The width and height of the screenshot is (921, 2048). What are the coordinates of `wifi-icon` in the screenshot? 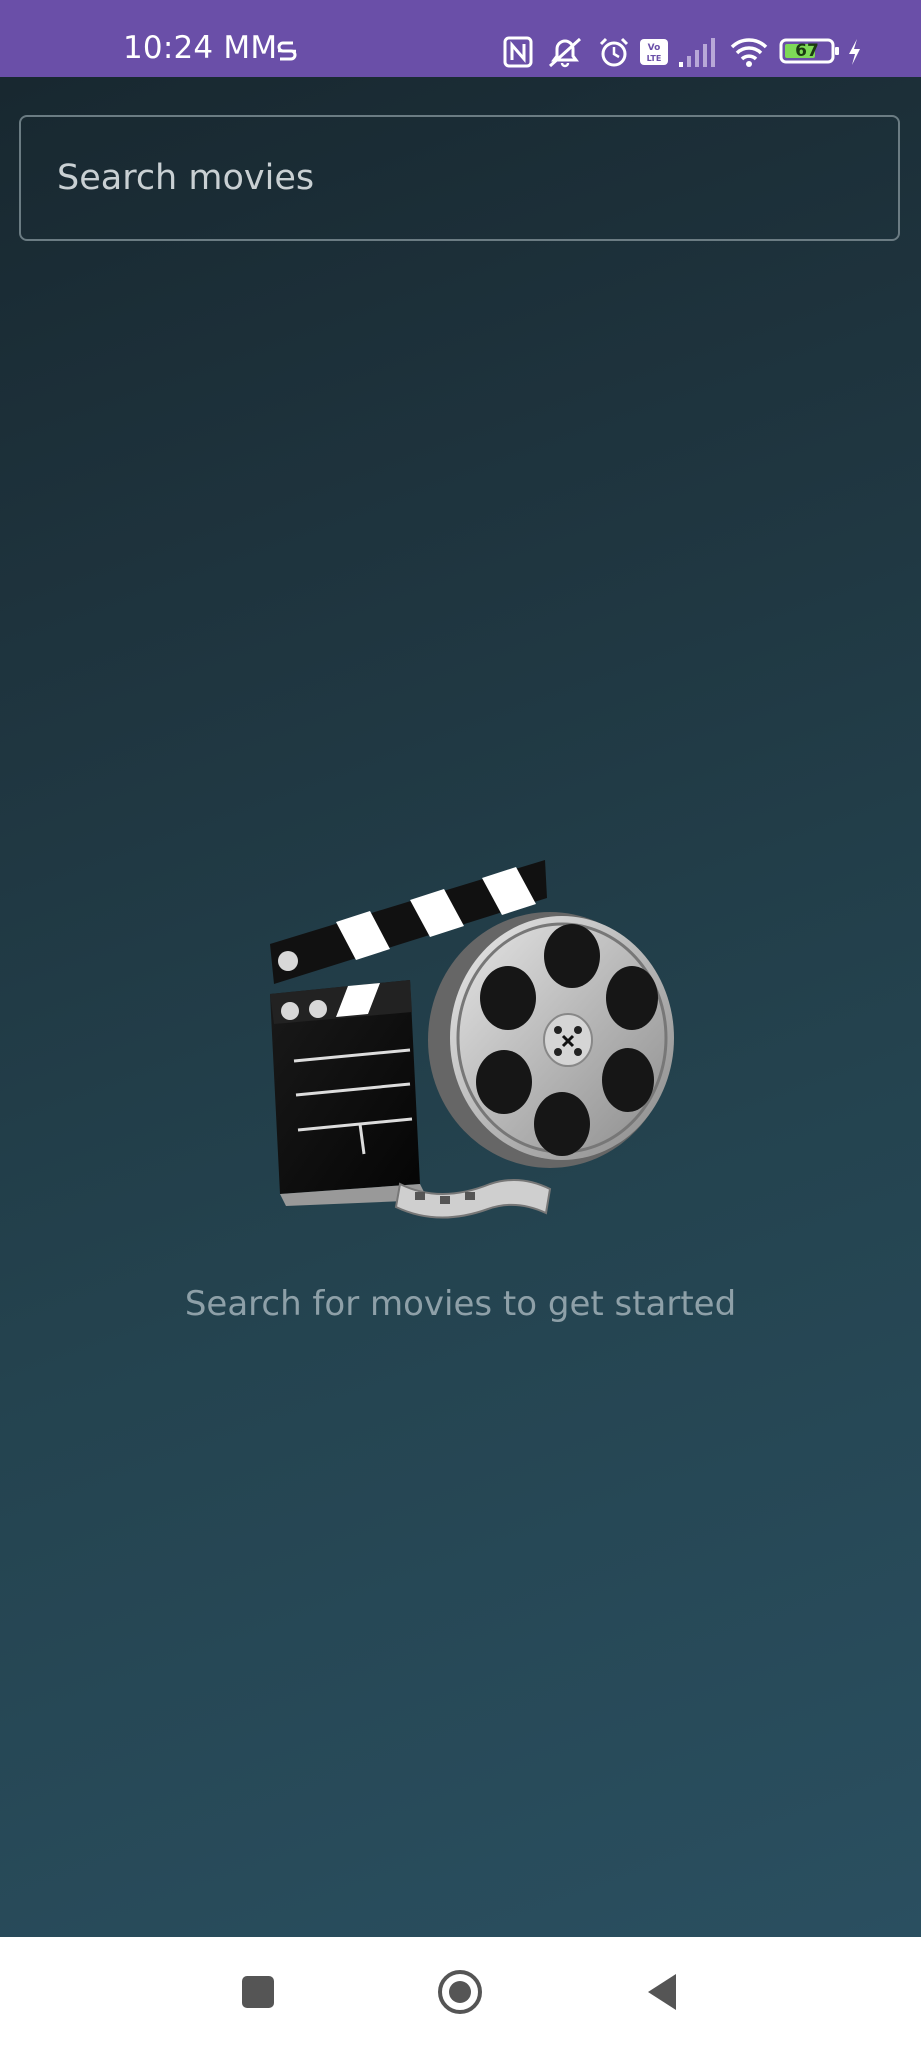 It's located at (749, 52).